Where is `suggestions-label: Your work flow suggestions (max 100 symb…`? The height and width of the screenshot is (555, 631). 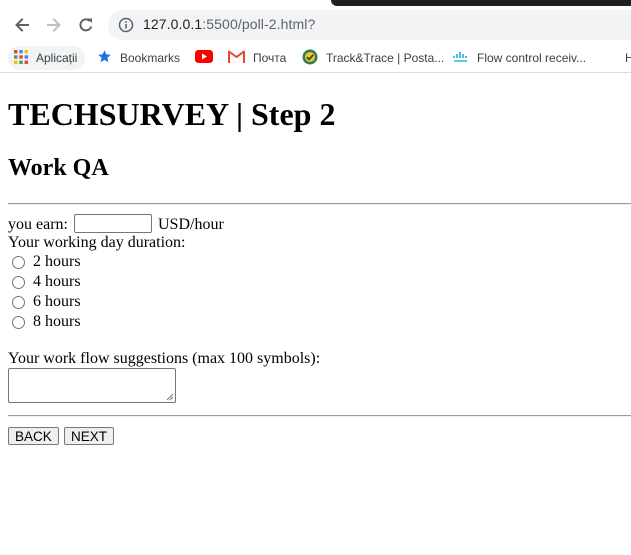 suggestions-label: Your work flow suggestions (max 100 symb… is located at coordinates (164, 358).